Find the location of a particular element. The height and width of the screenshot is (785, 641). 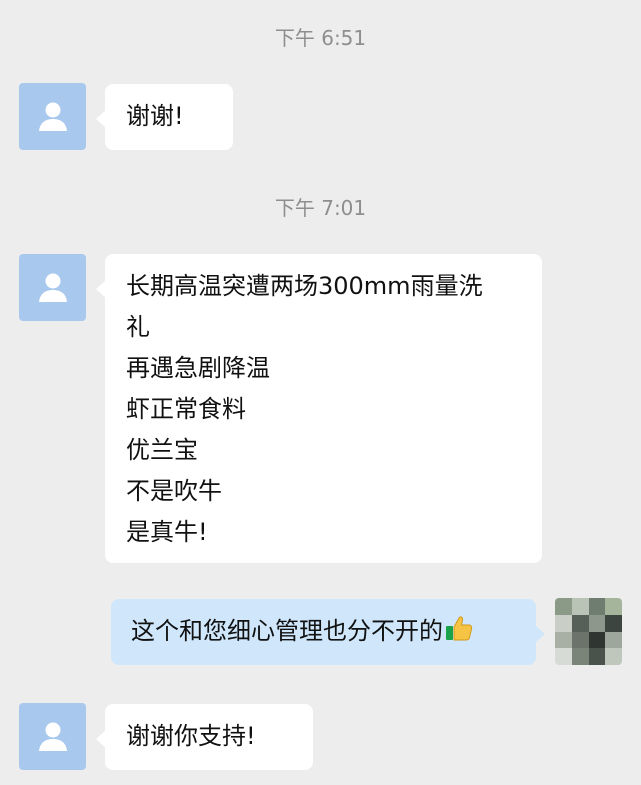

message-text: 不是吹牛 is located at coordinates (174, 491).